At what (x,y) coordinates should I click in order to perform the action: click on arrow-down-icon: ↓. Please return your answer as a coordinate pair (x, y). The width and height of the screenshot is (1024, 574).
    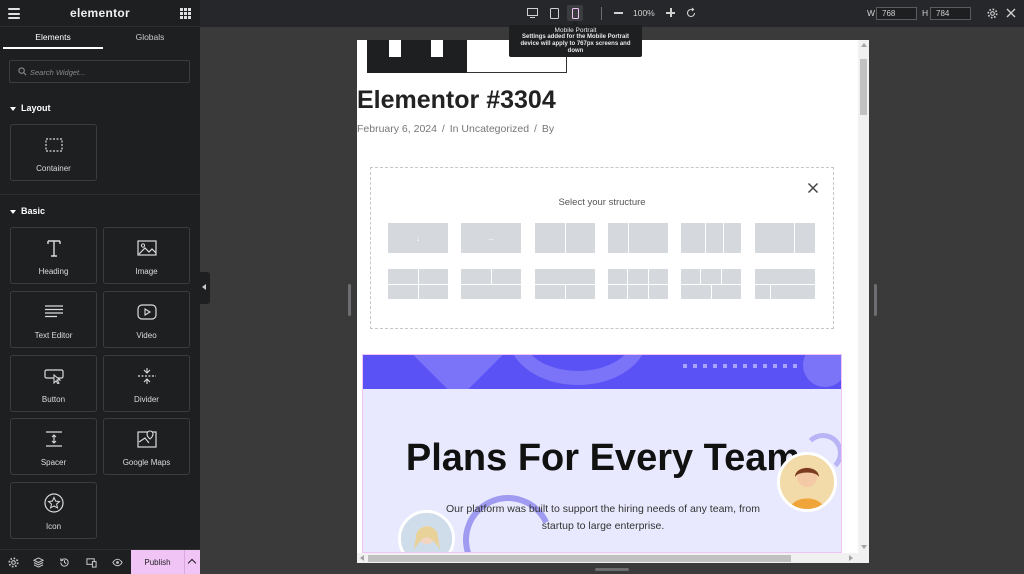
    Looking at the image, I should click on (418, 238).